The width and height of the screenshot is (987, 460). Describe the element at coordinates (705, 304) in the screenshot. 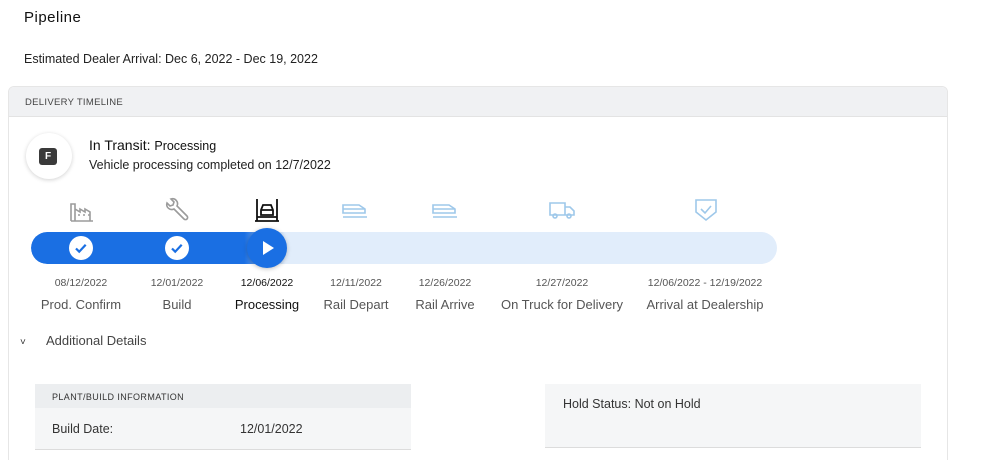

I see `step-name: Arrival at Dealership` at that location.